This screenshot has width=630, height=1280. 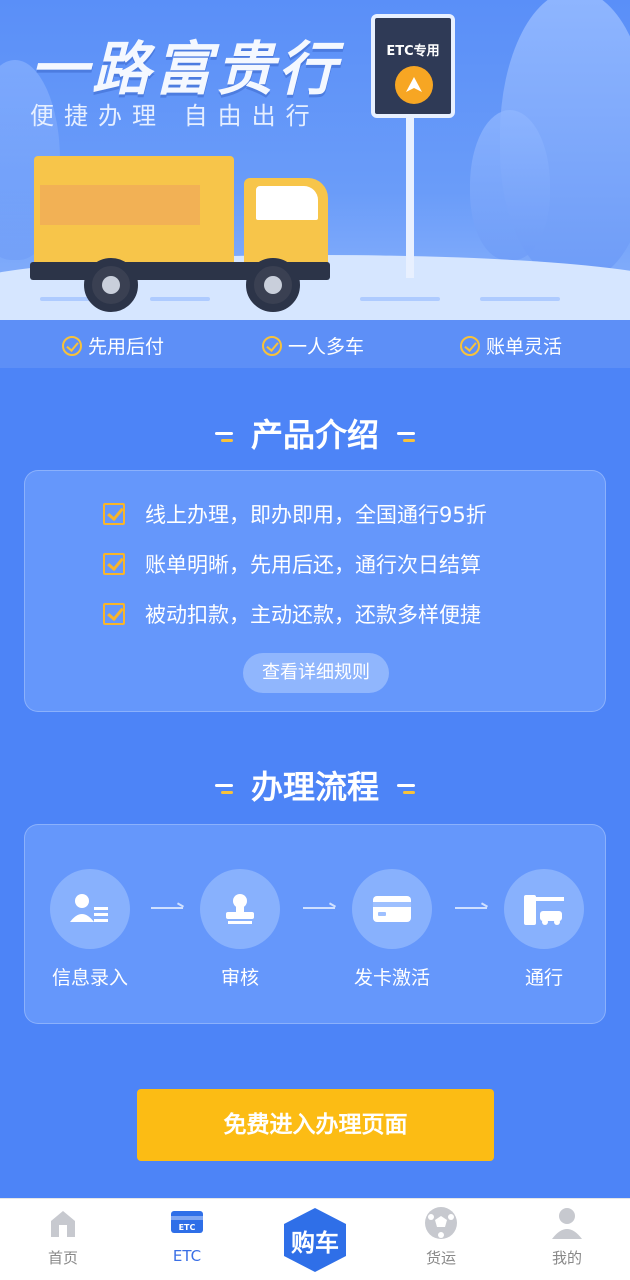 I want to click on intro-section-title: 产品介绍, so click(x=315, y=433).